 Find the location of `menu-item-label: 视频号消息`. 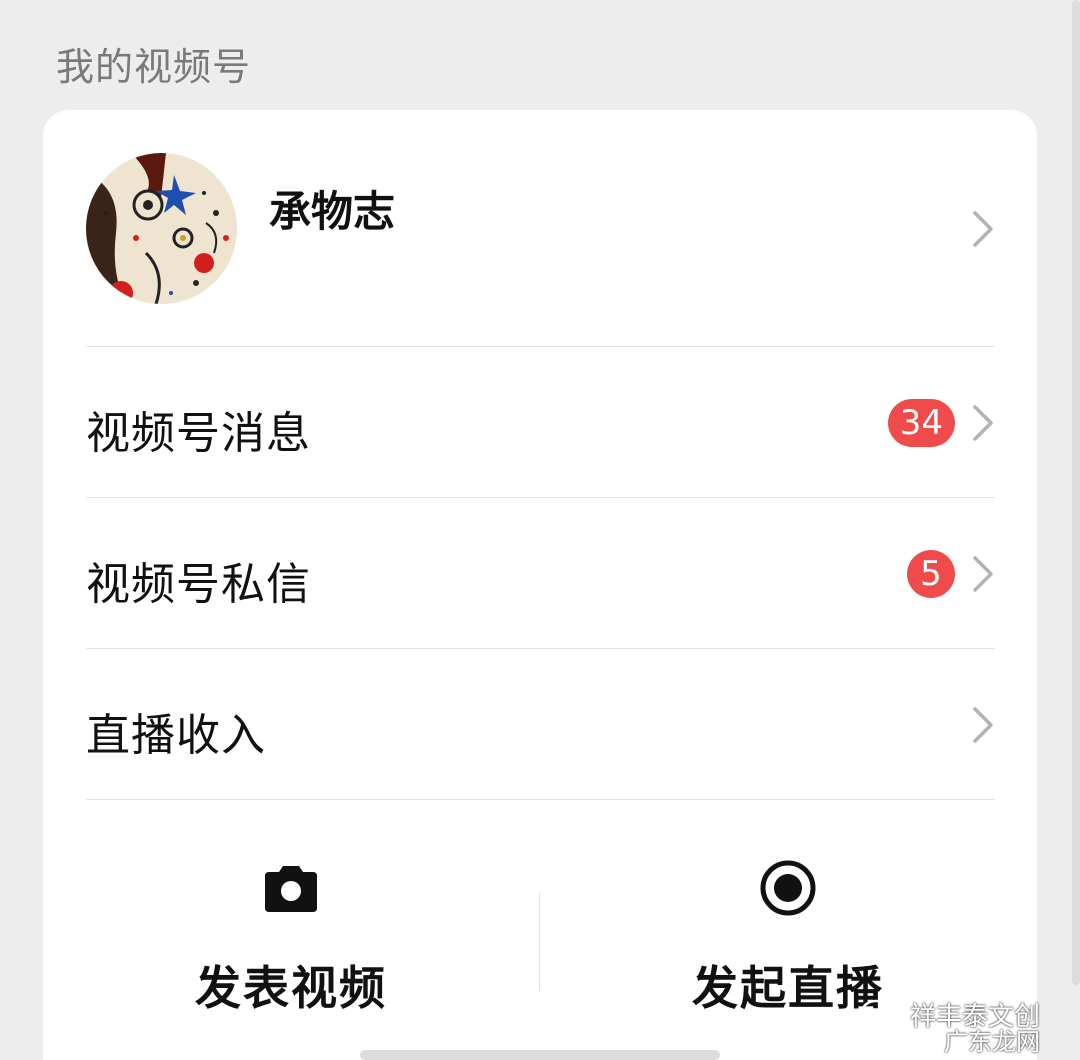

menu-item-label: 视频号消息 is located at coordinates (198, 433).